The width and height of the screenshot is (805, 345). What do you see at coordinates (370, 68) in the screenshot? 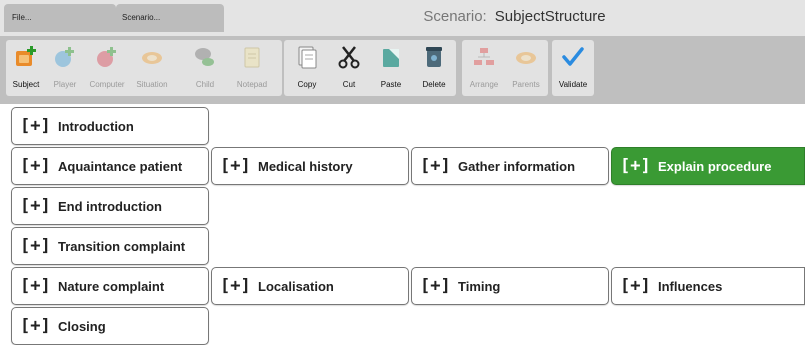
I see `toolbar-group-edit: Copy Cut Paste Delete` at bounding box center [370, 68].